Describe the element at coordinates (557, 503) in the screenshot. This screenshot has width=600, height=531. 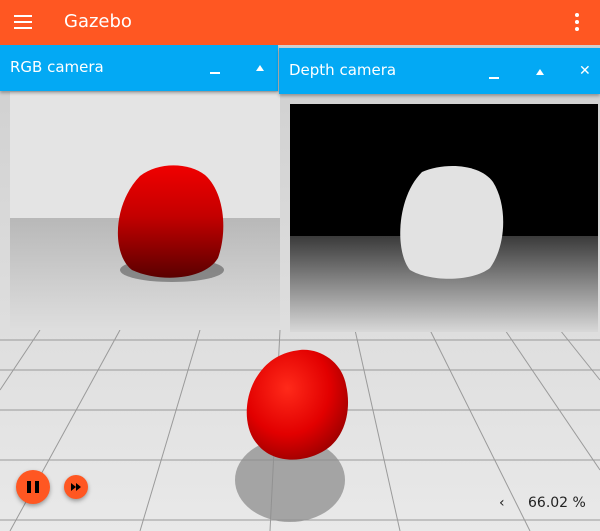
I see `real-time-factor: 66.02 %` at that location.